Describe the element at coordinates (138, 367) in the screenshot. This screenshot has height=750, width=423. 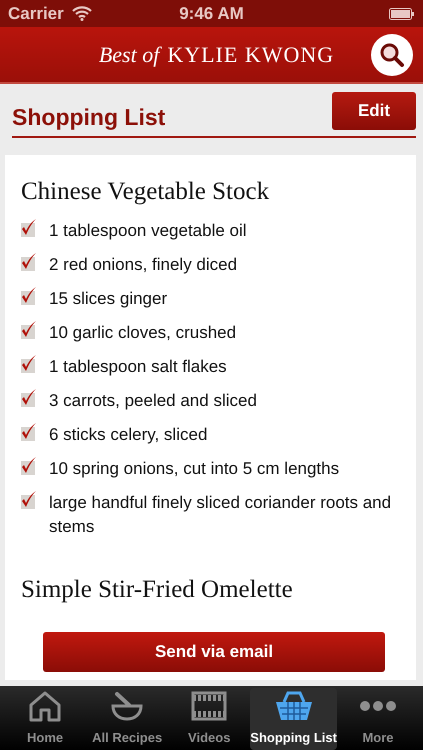
I see `ingredient-text: 1 tablespoon salt flakes` at that location.